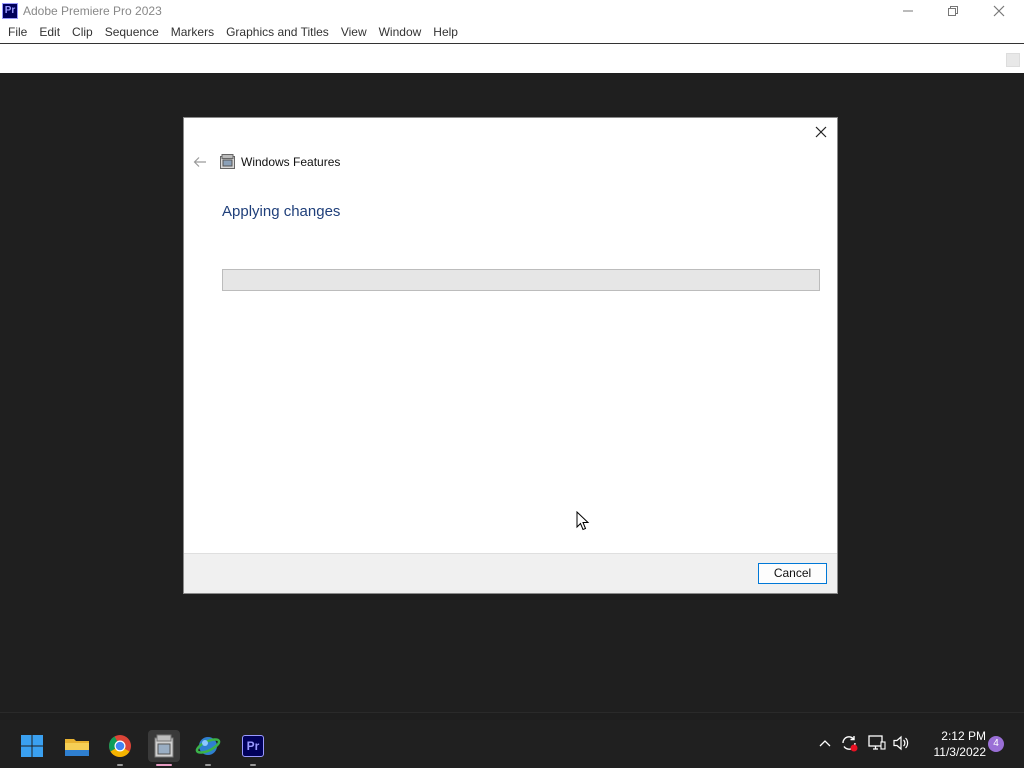 The height and width of the screenshot is (768, 1024). I want to click on menu-view: View, so click(354, 32).